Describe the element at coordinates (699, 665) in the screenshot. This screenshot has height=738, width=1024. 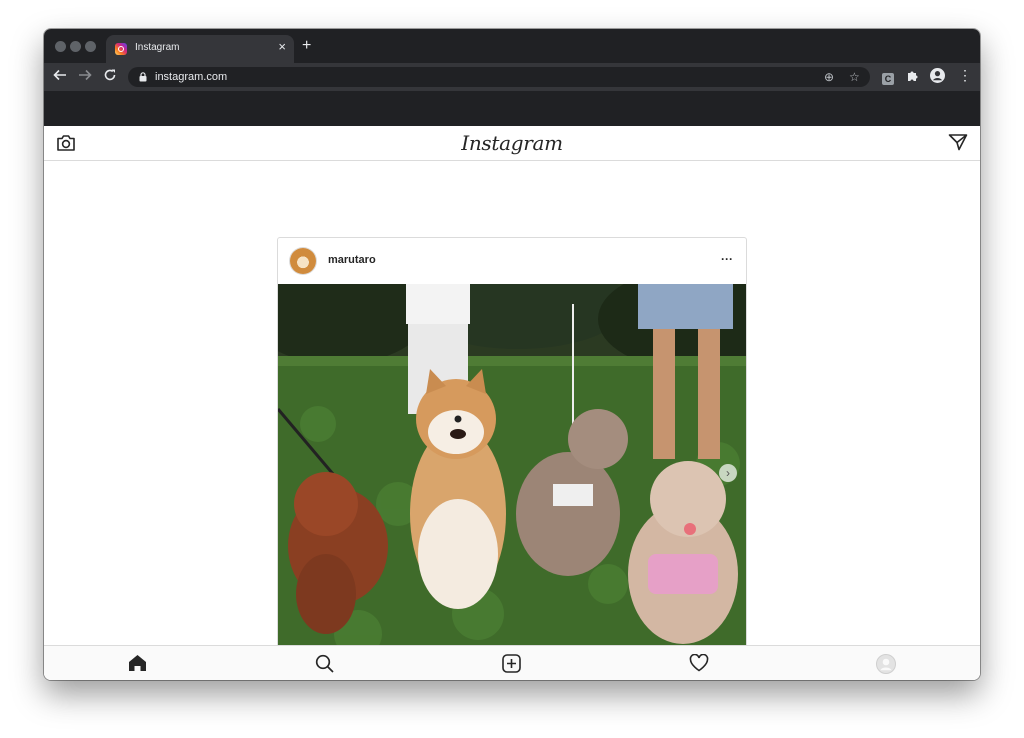
I see `activity-heart-icon` at that location.